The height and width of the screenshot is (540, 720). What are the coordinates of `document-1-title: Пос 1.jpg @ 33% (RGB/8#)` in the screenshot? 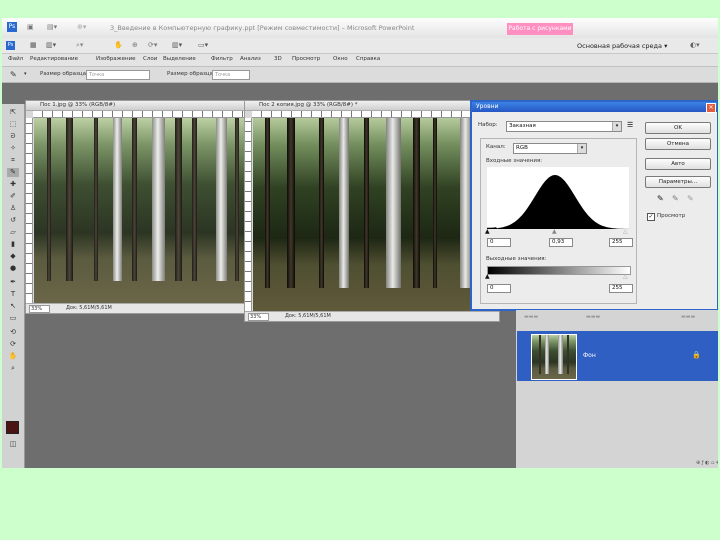 It's located at (137, 106).